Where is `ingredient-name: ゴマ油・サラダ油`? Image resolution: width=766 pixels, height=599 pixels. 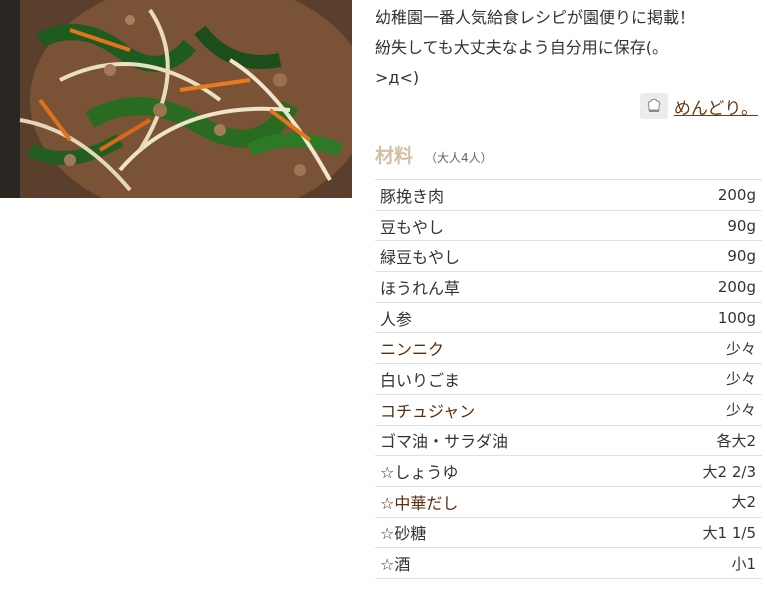 ingredient-name: ゴマ油・サラダ油 is located at coordinates (444, 442).